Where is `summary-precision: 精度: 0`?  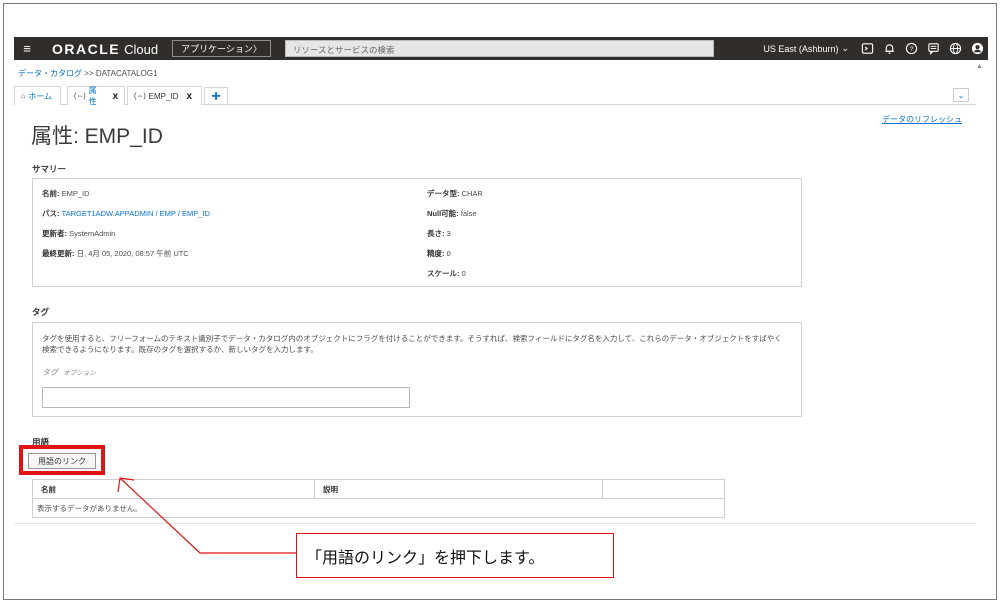 summary-precision: 精度: 0 is located at coordinates (439, 253).